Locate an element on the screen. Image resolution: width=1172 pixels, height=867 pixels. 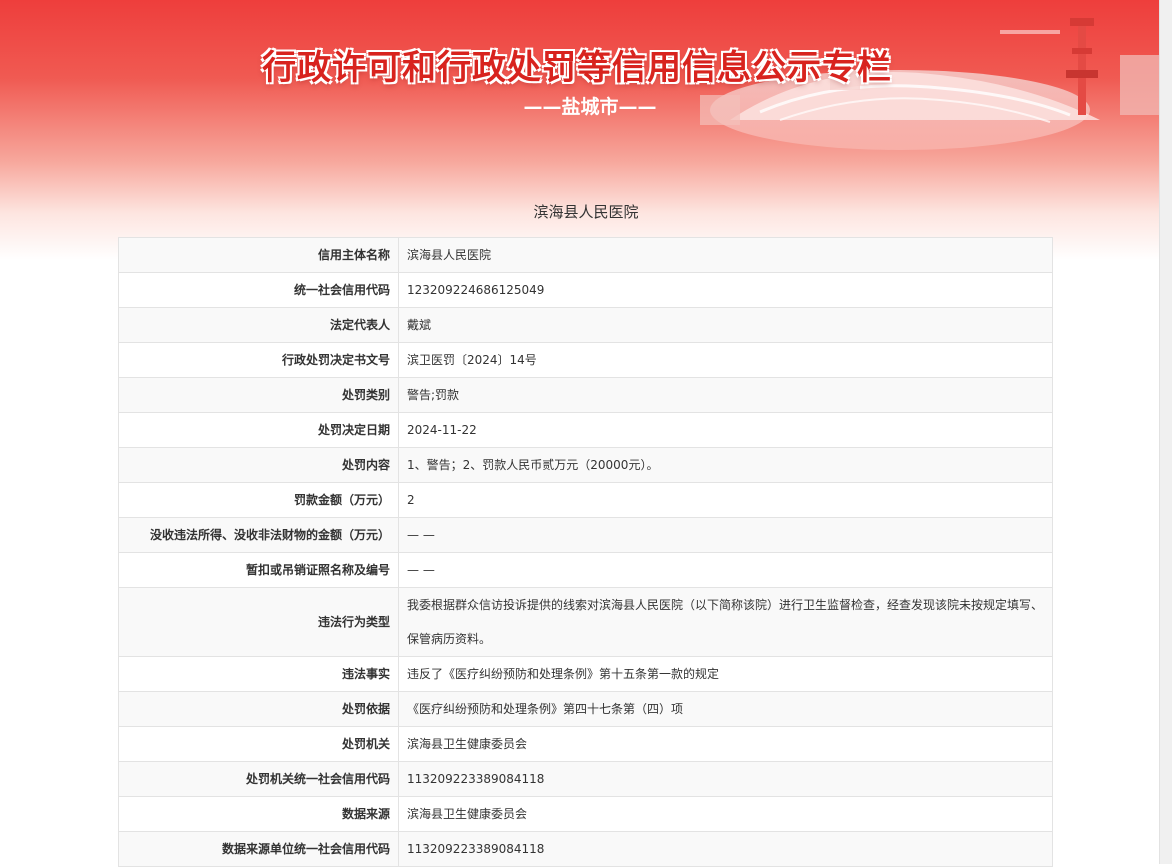
row-label: 数据来源单位统一社会信用代码 is located at coordinates (258, 849).